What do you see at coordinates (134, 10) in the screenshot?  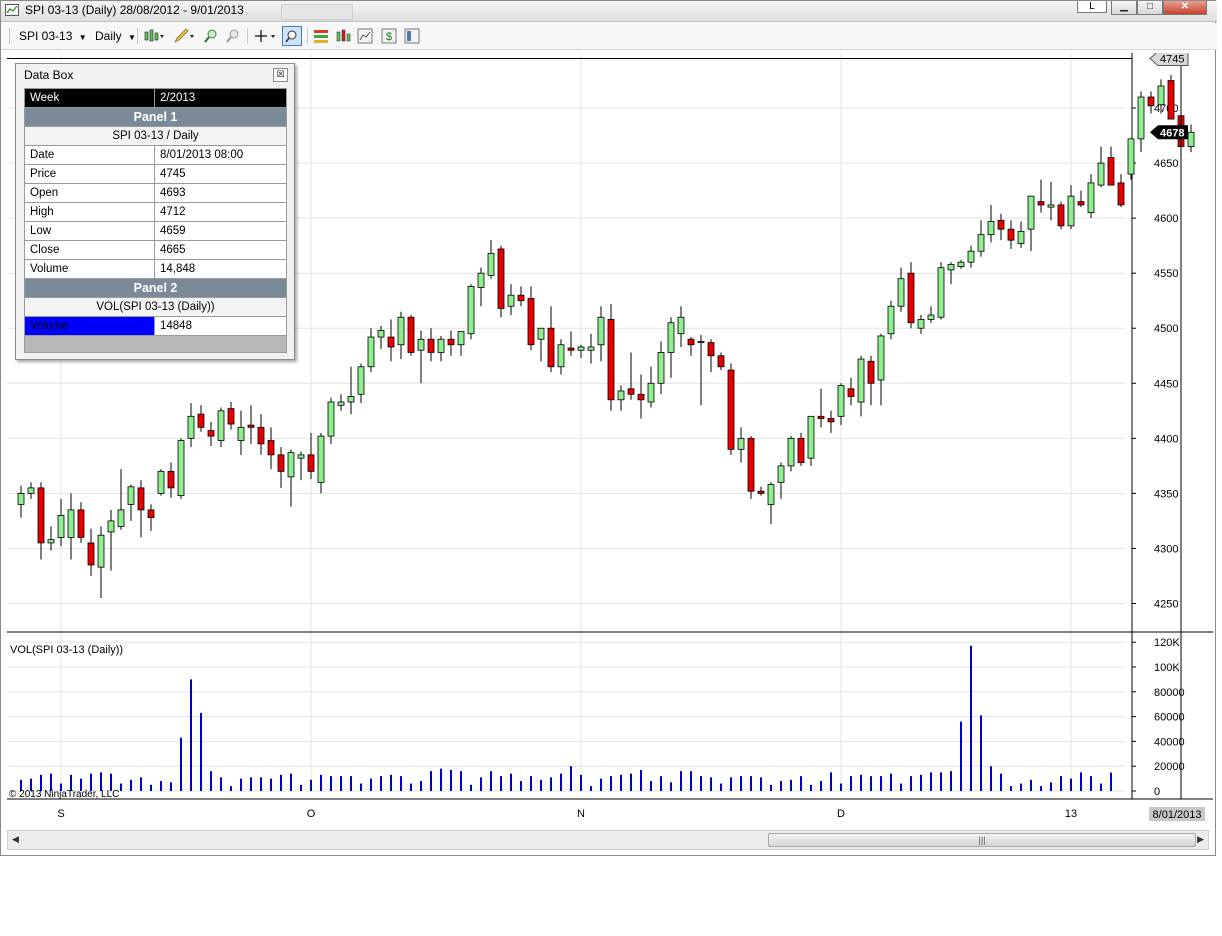 I see `window-title: SPI 03-13 (Daily) 28/08/2012 - 9/01/2013` at bounding box center [134, 10].